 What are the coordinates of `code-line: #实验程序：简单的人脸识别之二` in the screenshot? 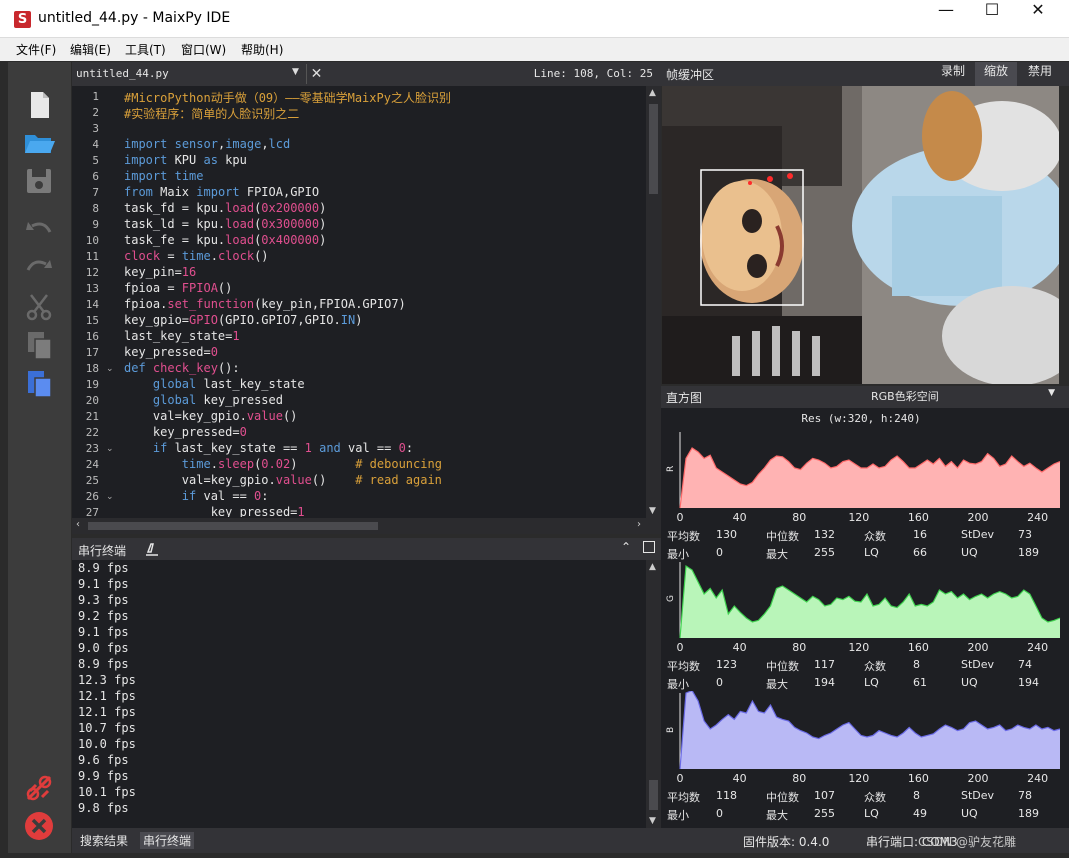 It's located at (384, 113).